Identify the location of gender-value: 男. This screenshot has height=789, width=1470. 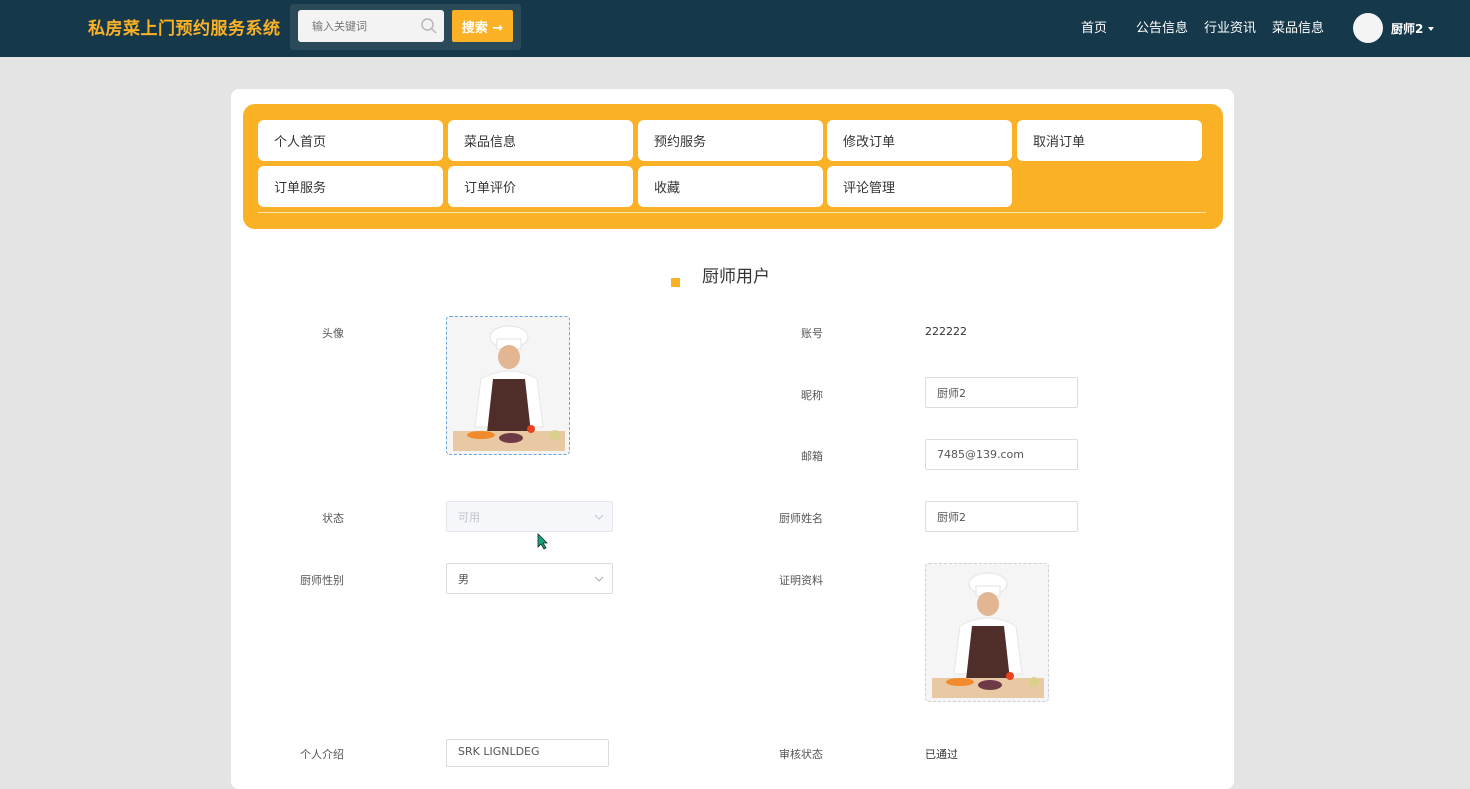
(463, 579).